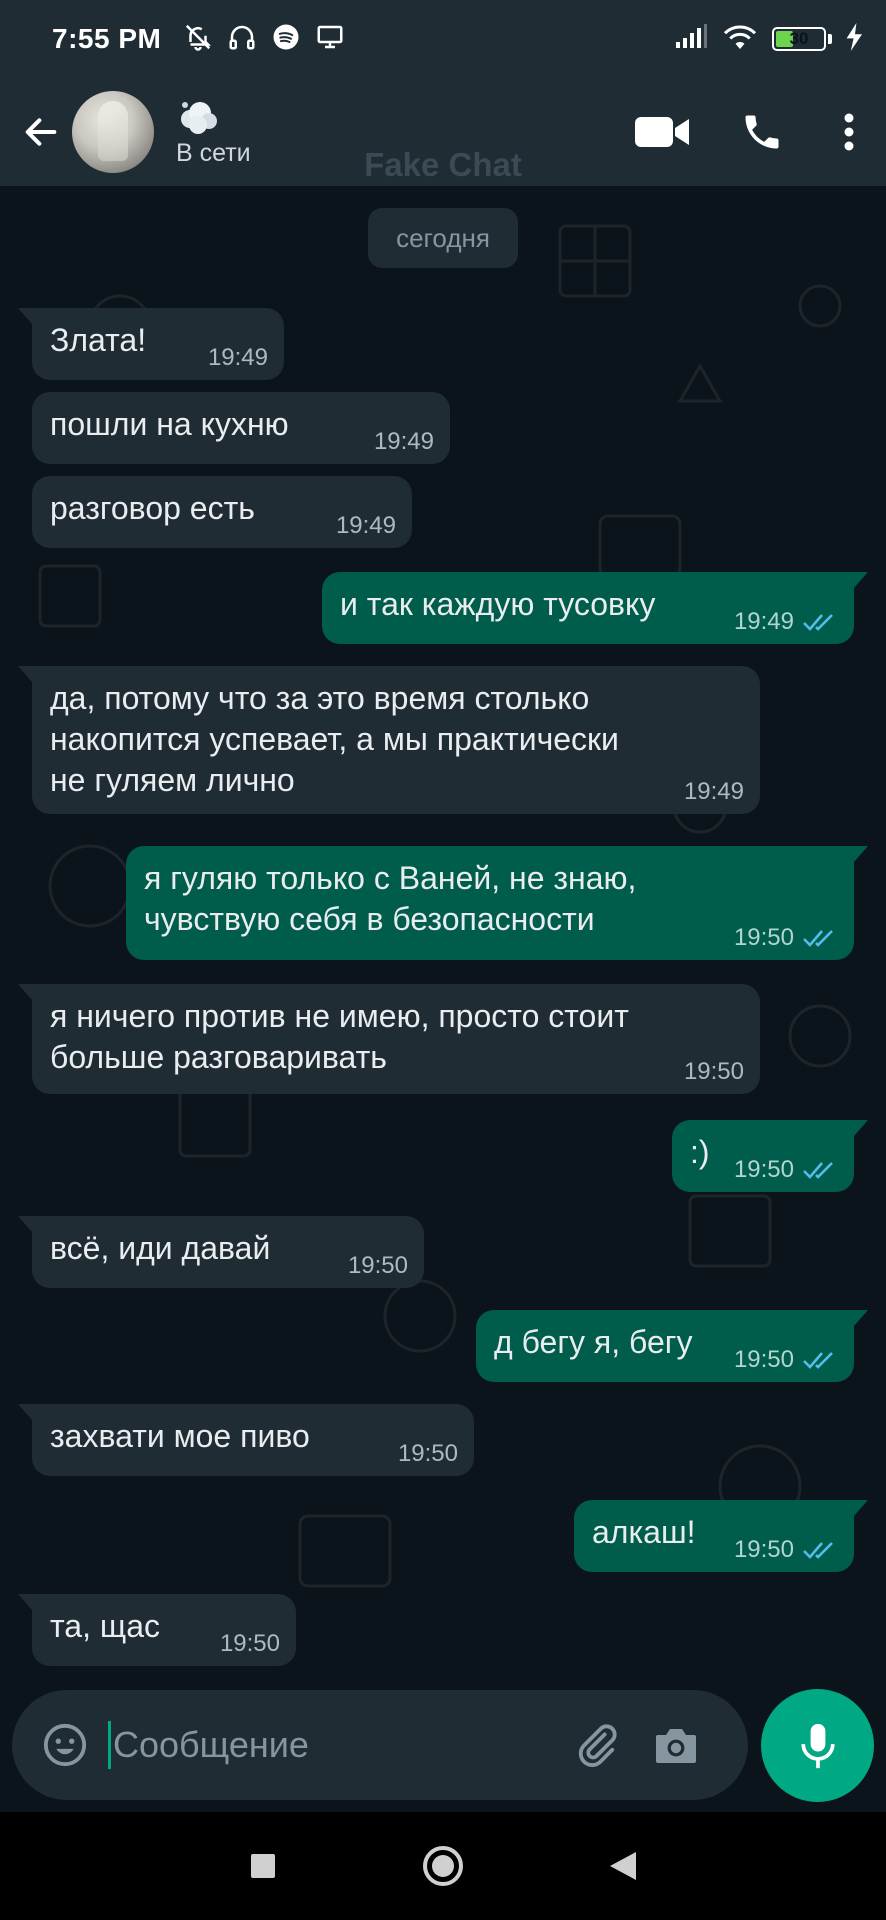 The width and height of the screenshot is (886, 1920). I want to click on message-bubble-outgoing: :) 19:50, so click(770, 1156).